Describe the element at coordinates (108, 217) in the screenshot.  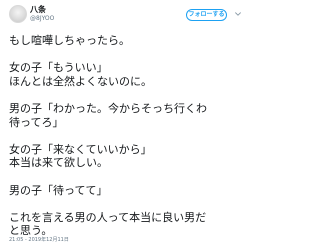
I see `tweet-line: これを言える男の人って本当に良い男だ` at that location.